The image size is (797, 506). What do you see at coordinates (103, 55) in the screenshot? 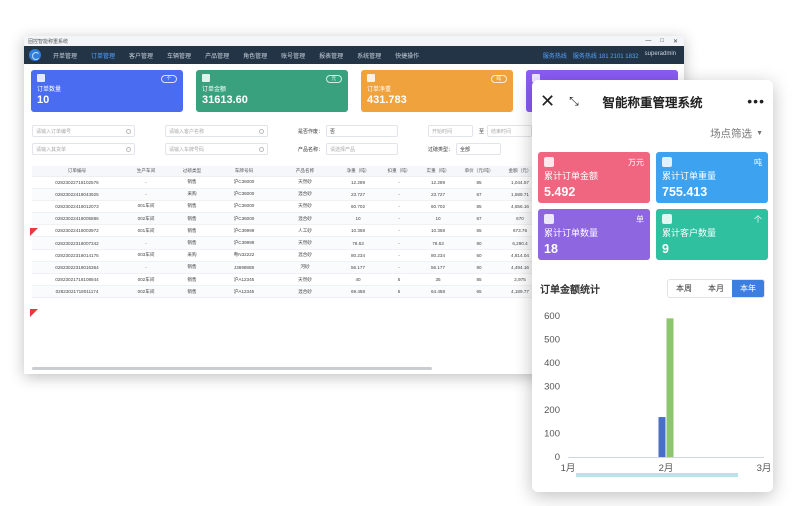
I see `nav-item-orders: 订单管理` at bounding box center [103, 55].